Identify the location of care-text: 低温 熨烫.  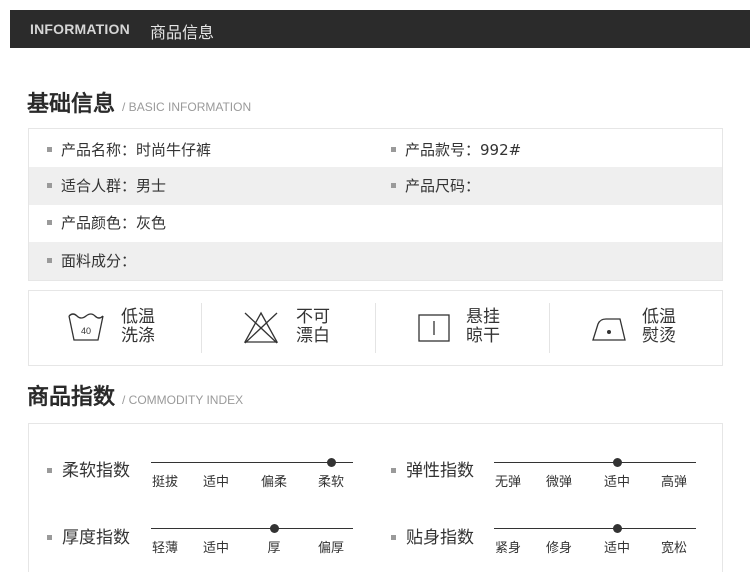
(659, 327).